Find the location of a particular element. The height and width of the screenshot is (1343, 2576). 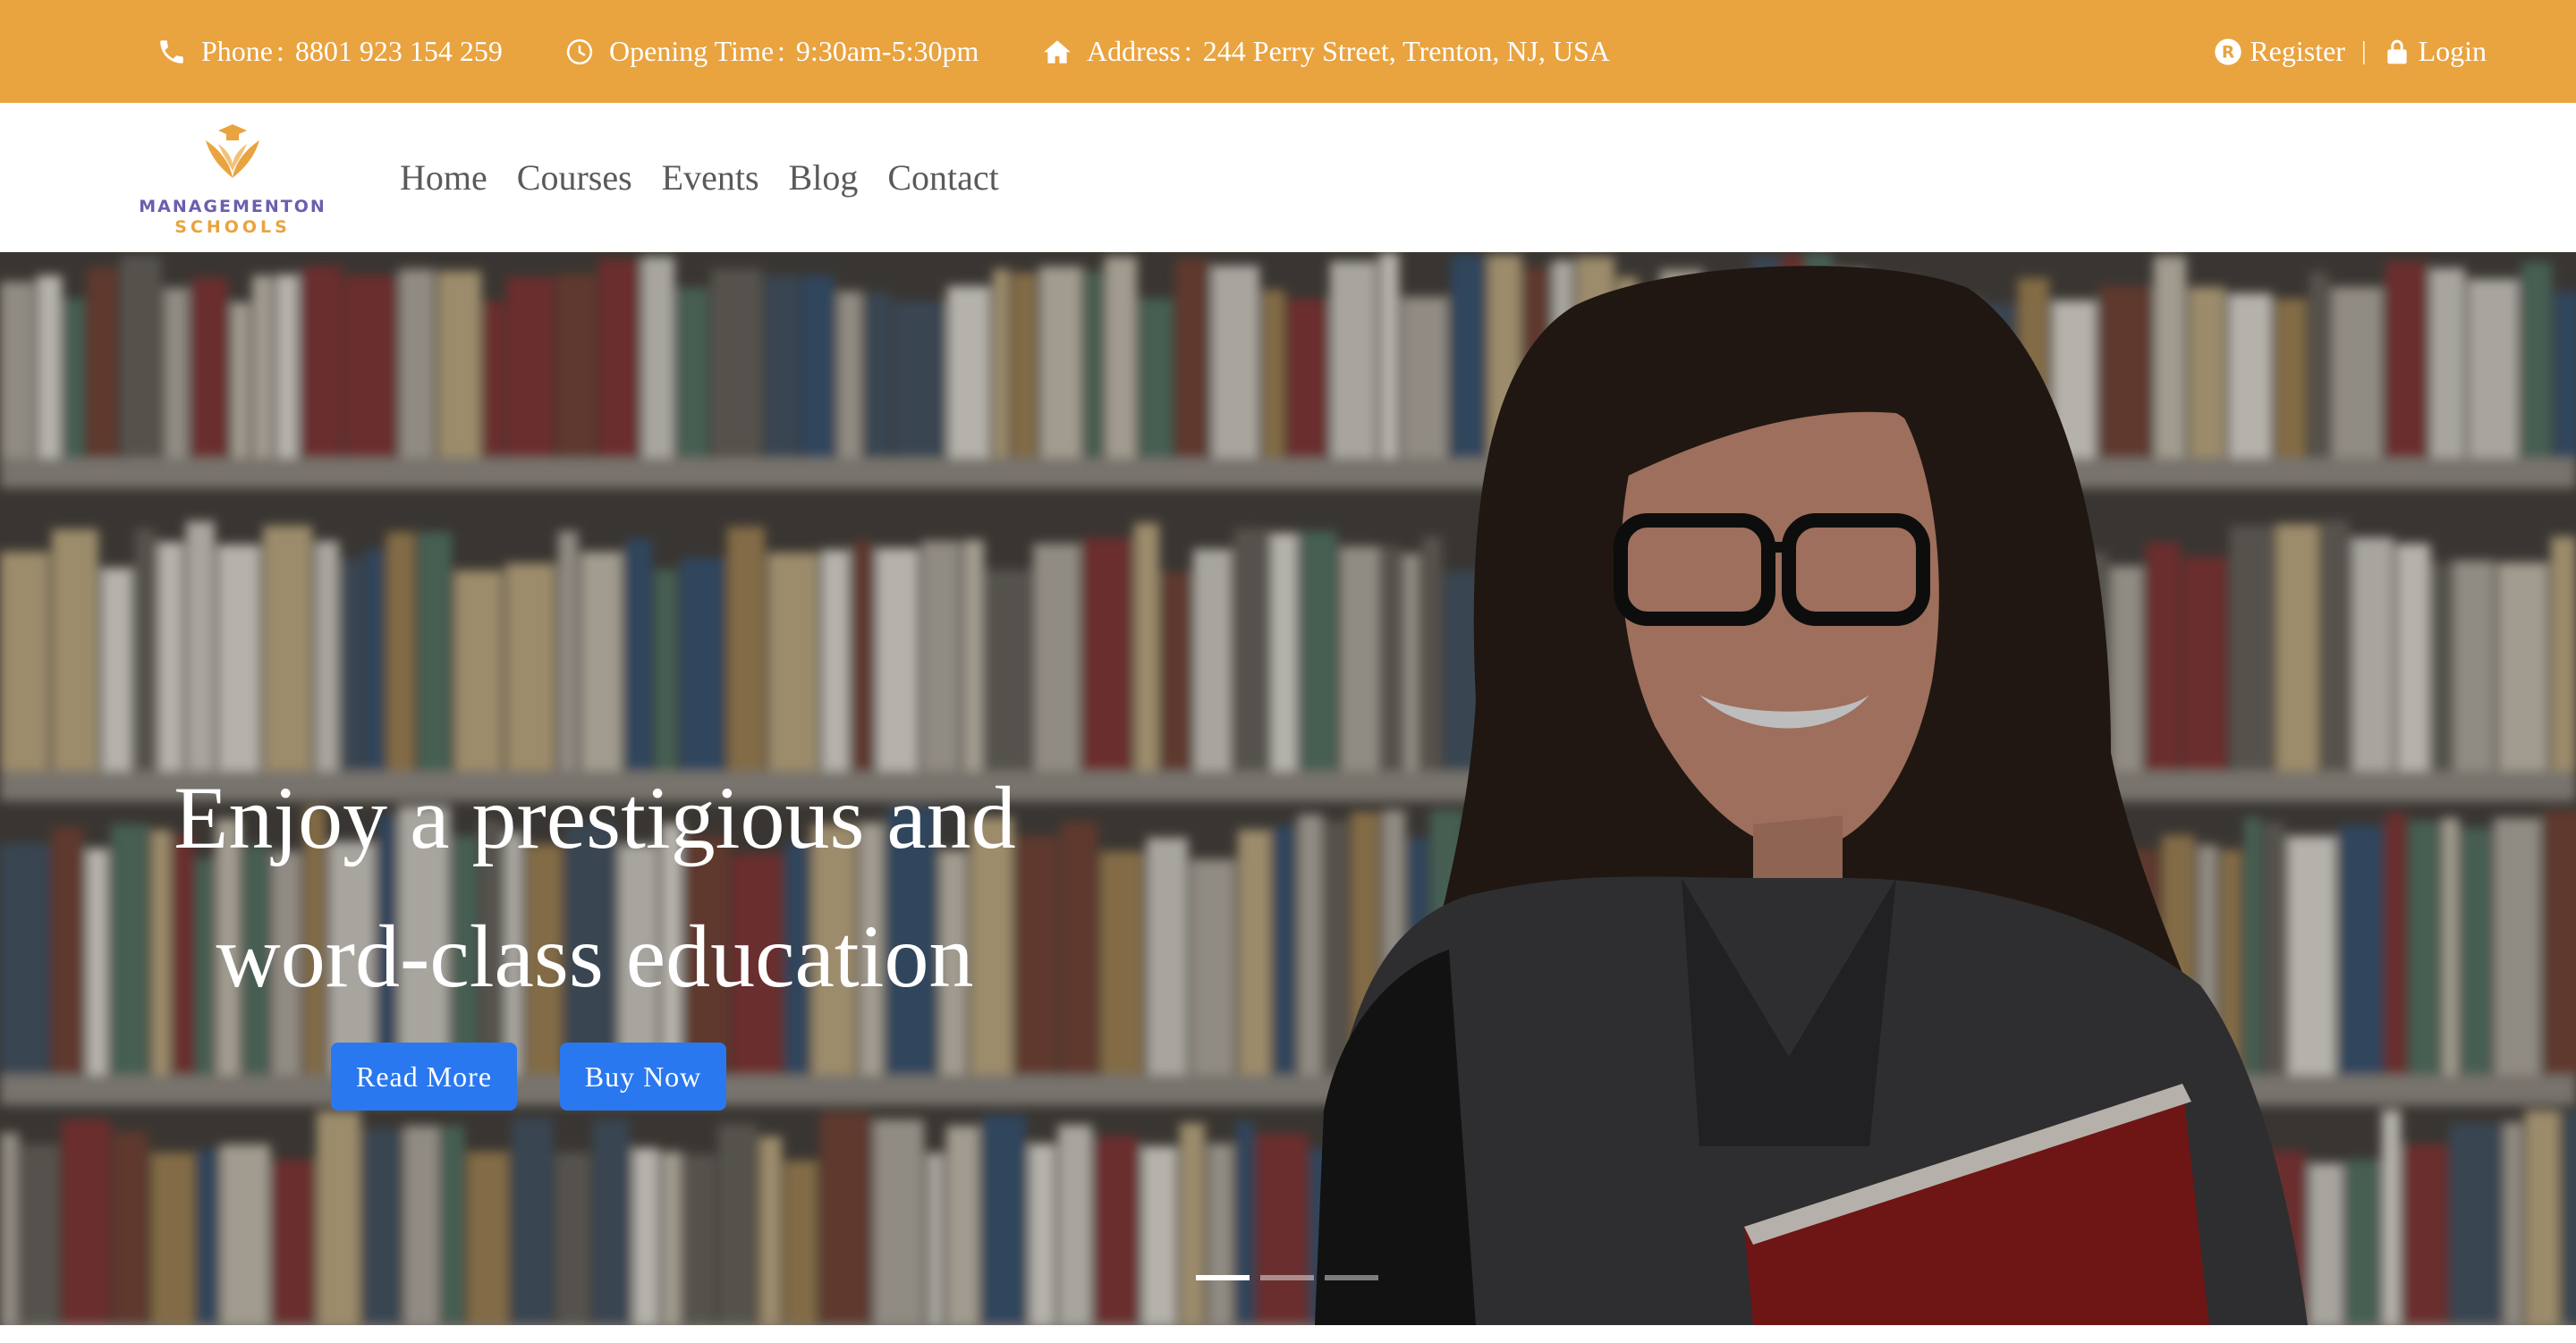

opening-time-info: Opening Time : 9:30am-5:30pm is located at coordinates (771, 51).